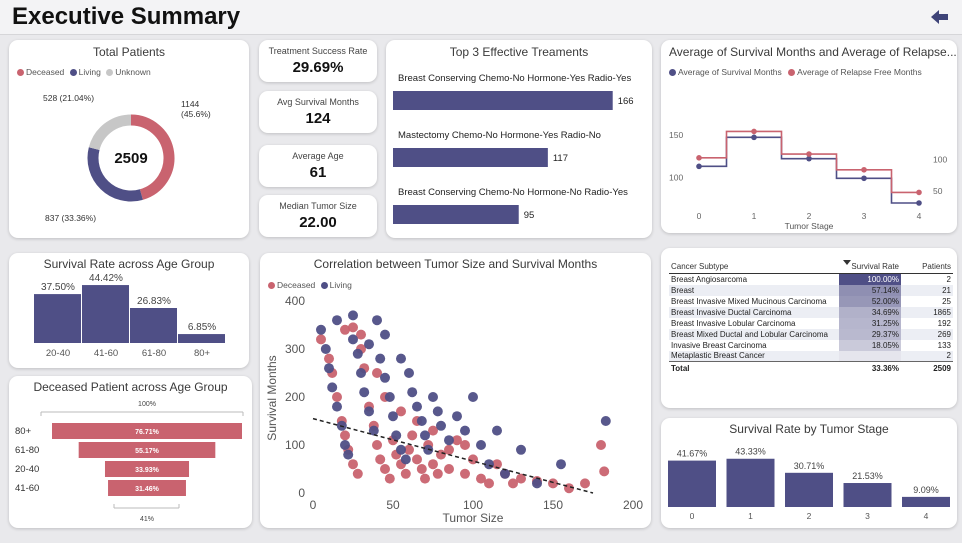 This screenshot has width=962, height=543. I want to click on table-row: Breast Angiosarcoma 100.00% 2, so click(811, 279).